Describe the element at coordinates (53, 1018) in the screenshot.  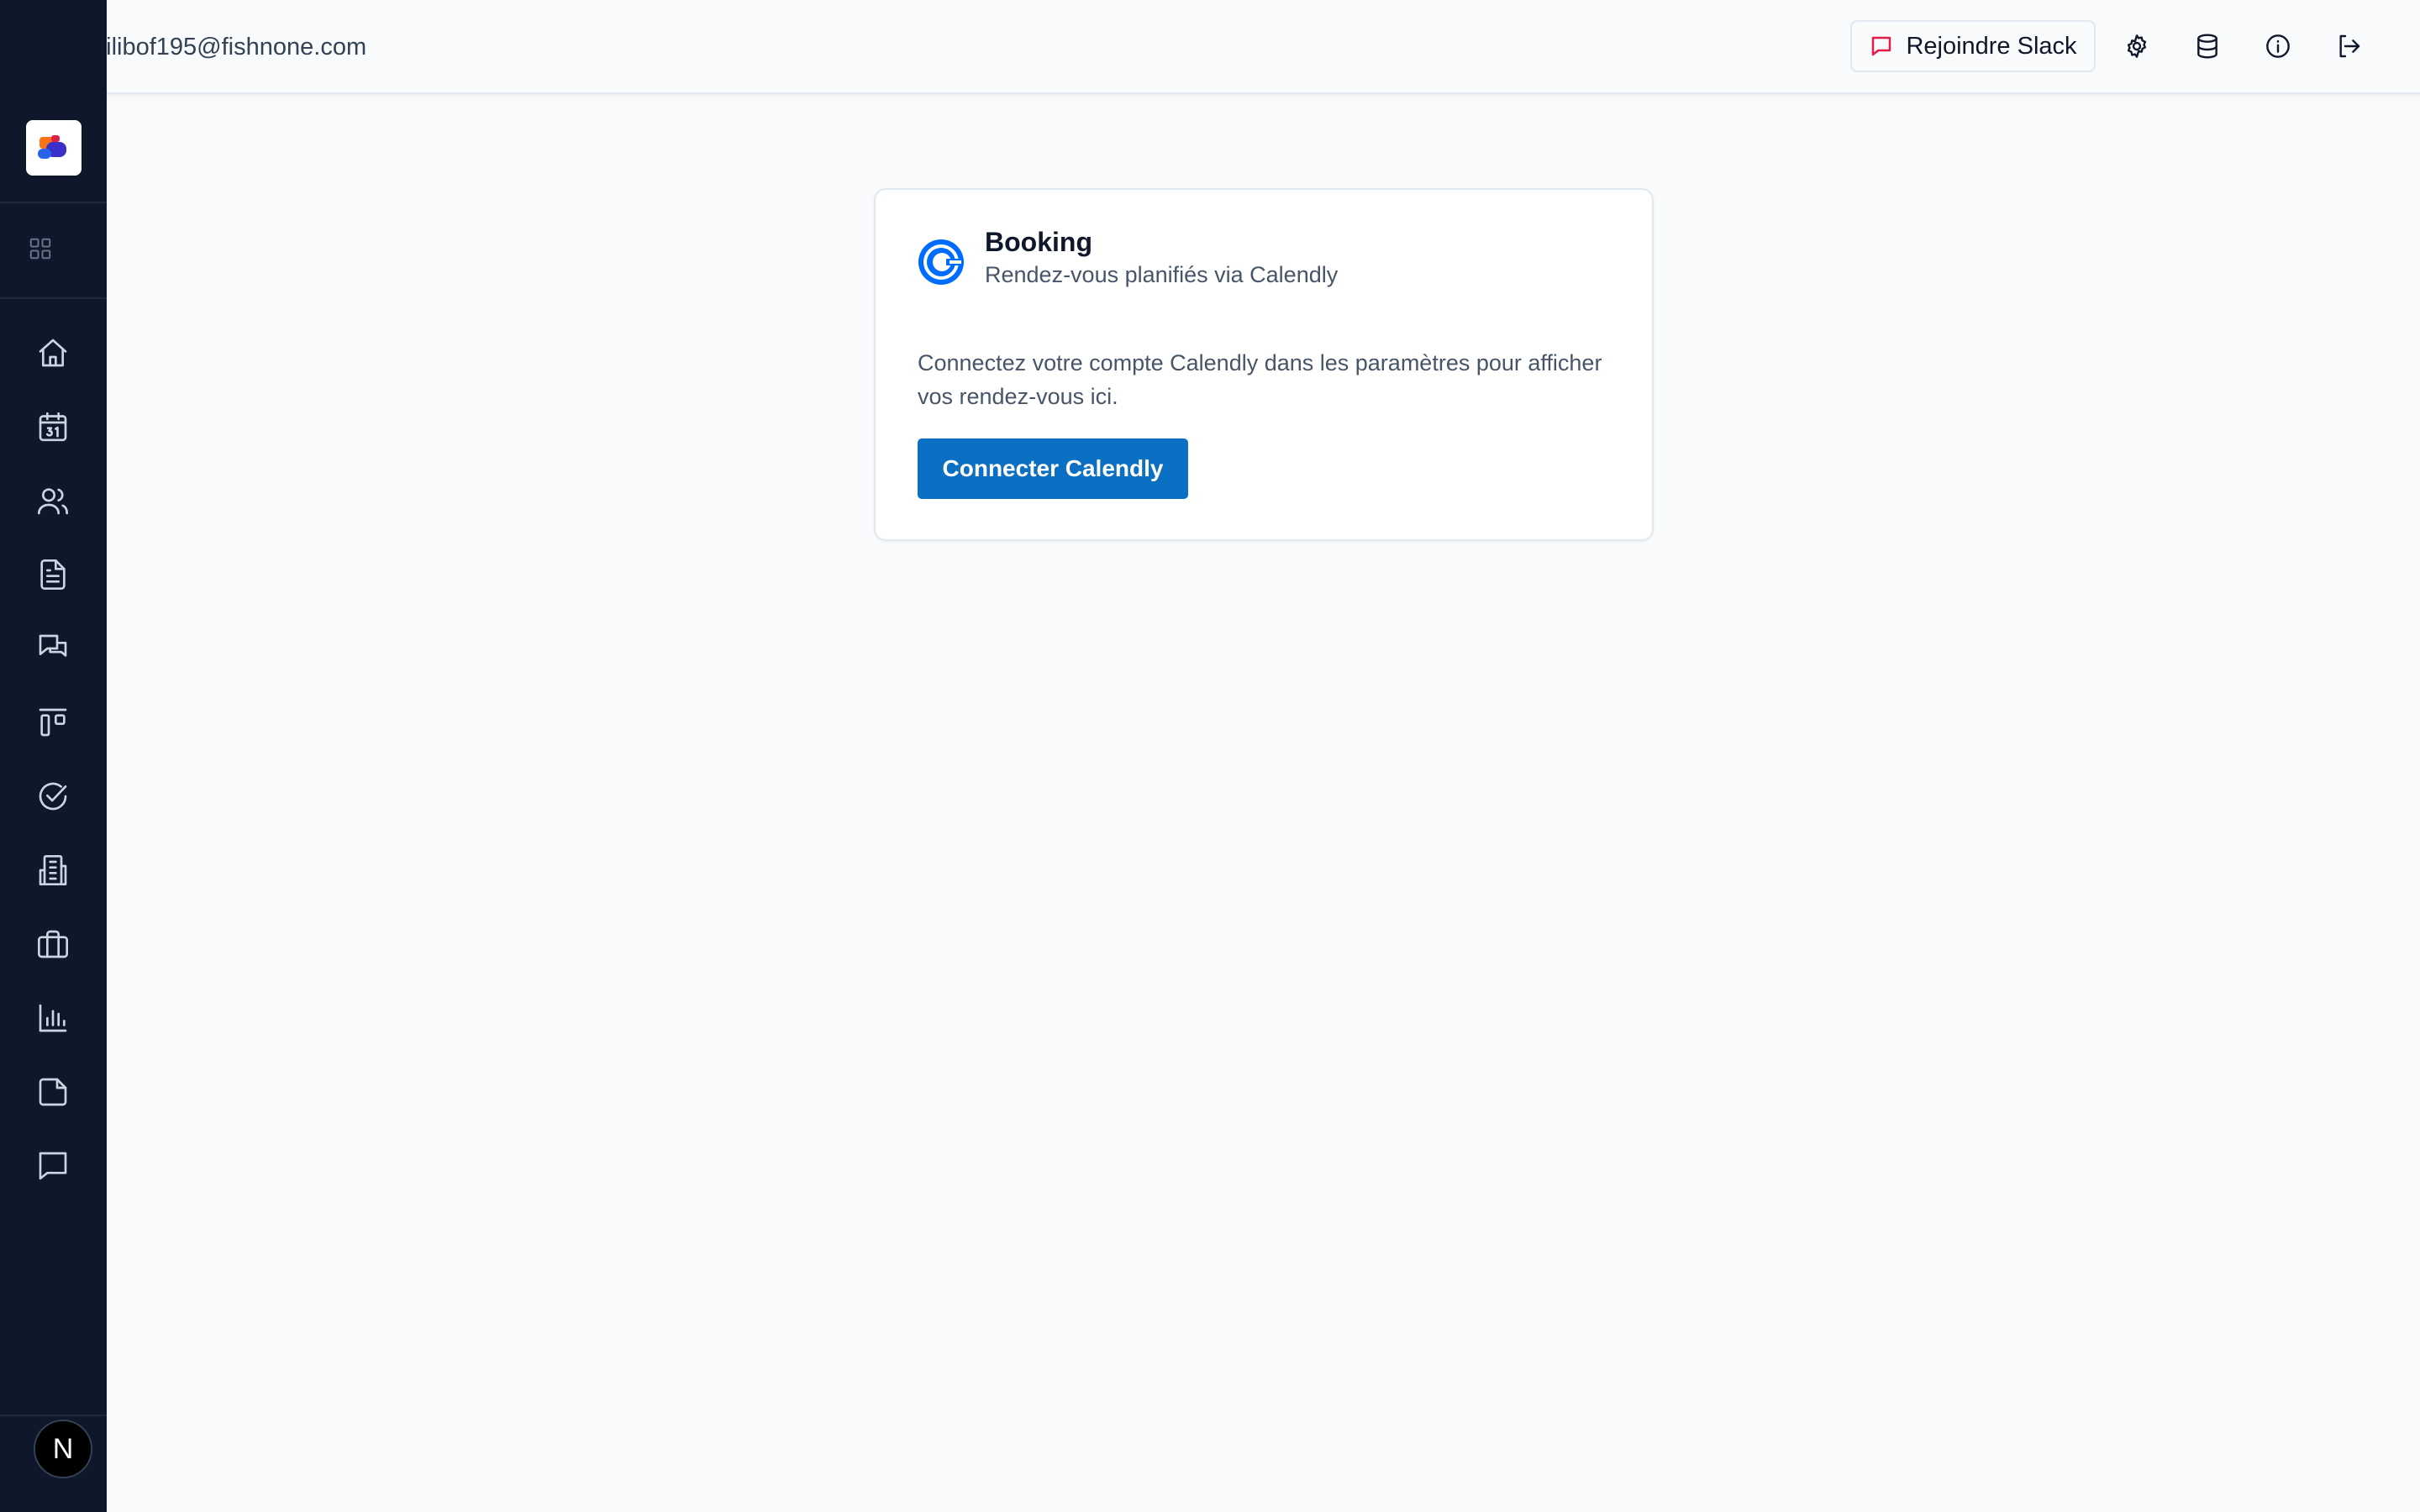
I see `bar-chart-icon` at that location.